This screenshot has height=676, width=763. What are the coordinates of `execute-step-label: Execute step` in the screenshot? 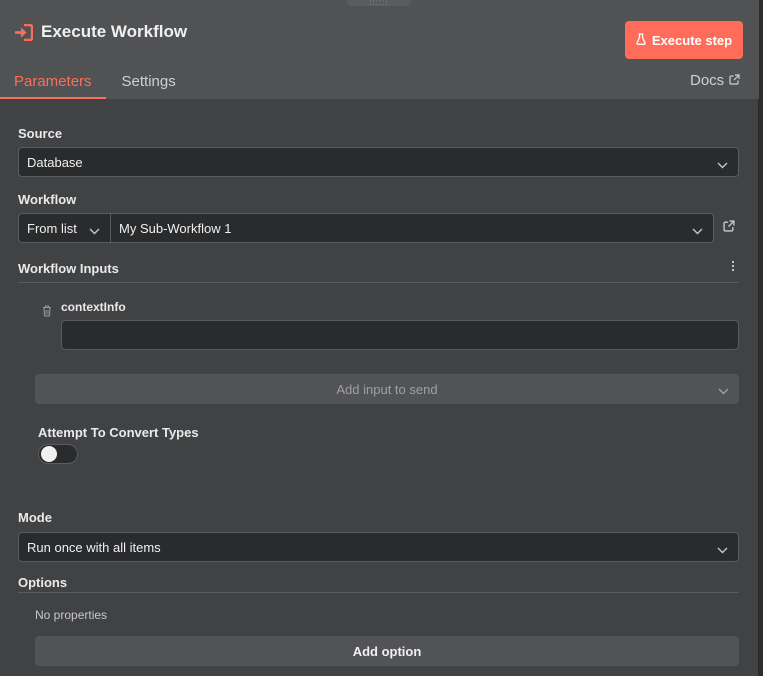 It's located at (692, 40).